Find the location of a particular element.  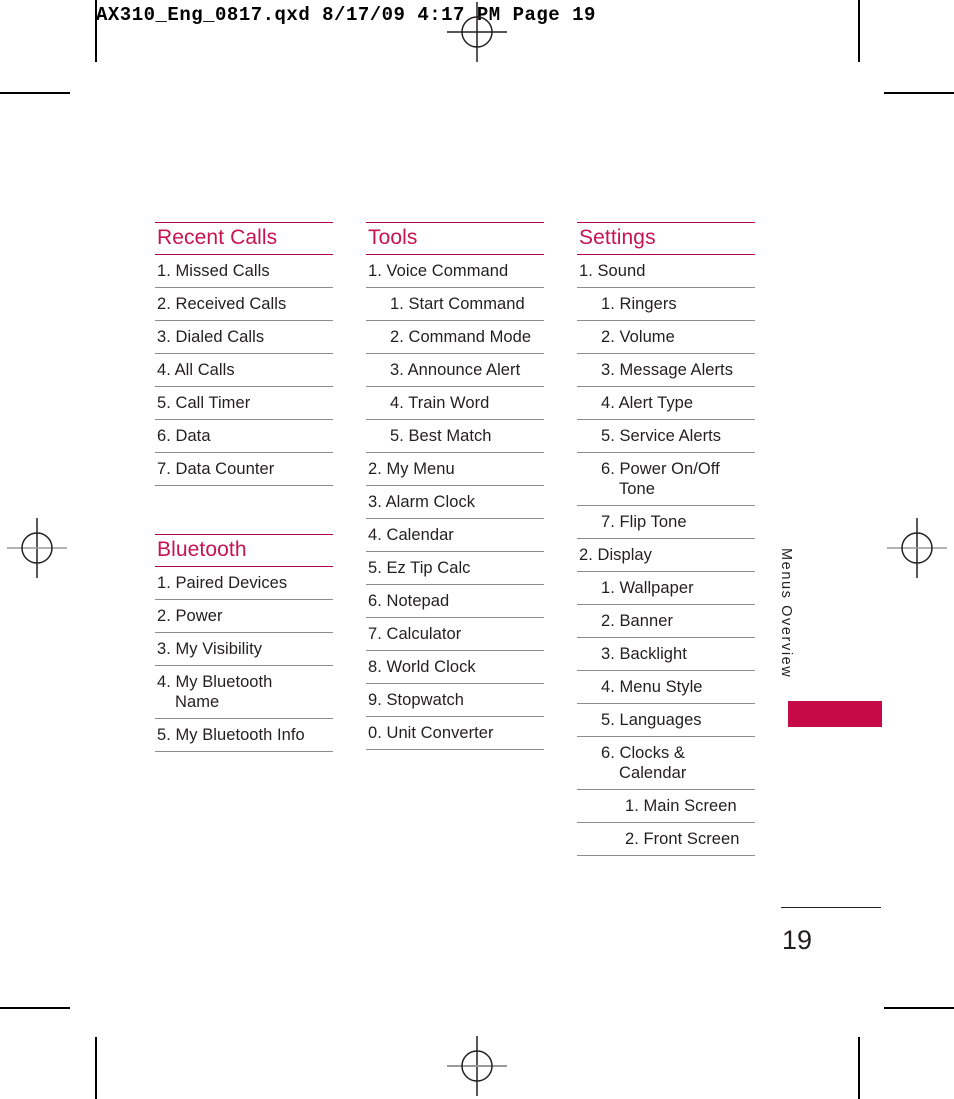

menu-item: 2. Volume is located at coordinates (666, 337).